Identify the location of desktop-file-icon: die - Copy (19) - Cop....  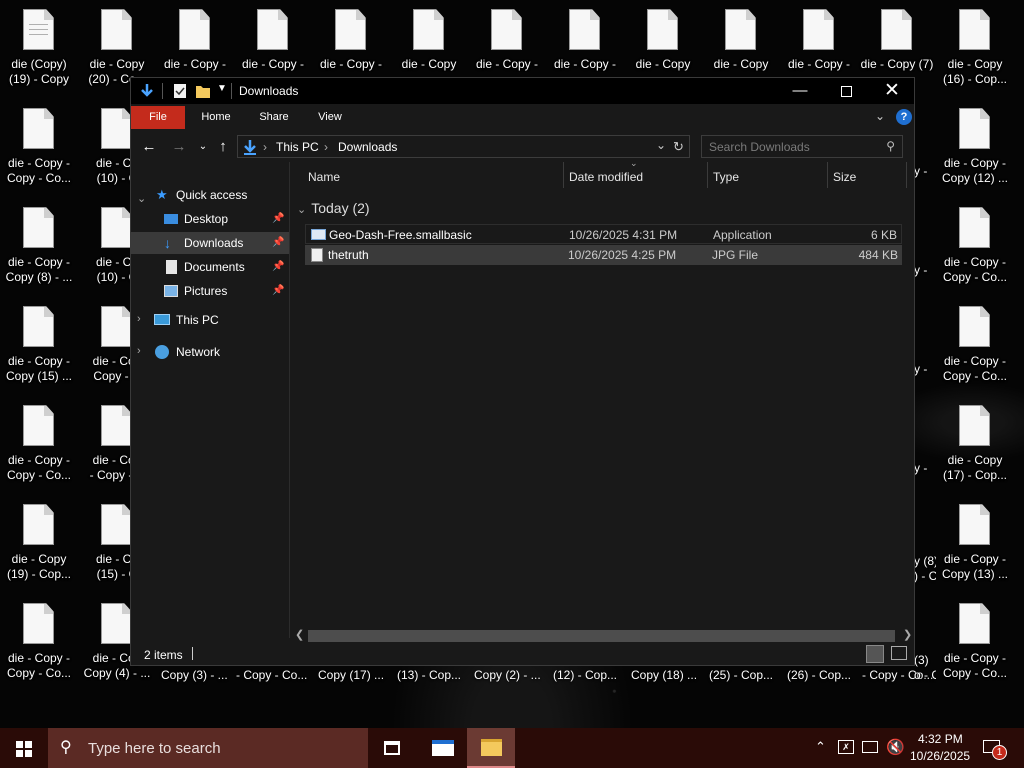
(39, 538).